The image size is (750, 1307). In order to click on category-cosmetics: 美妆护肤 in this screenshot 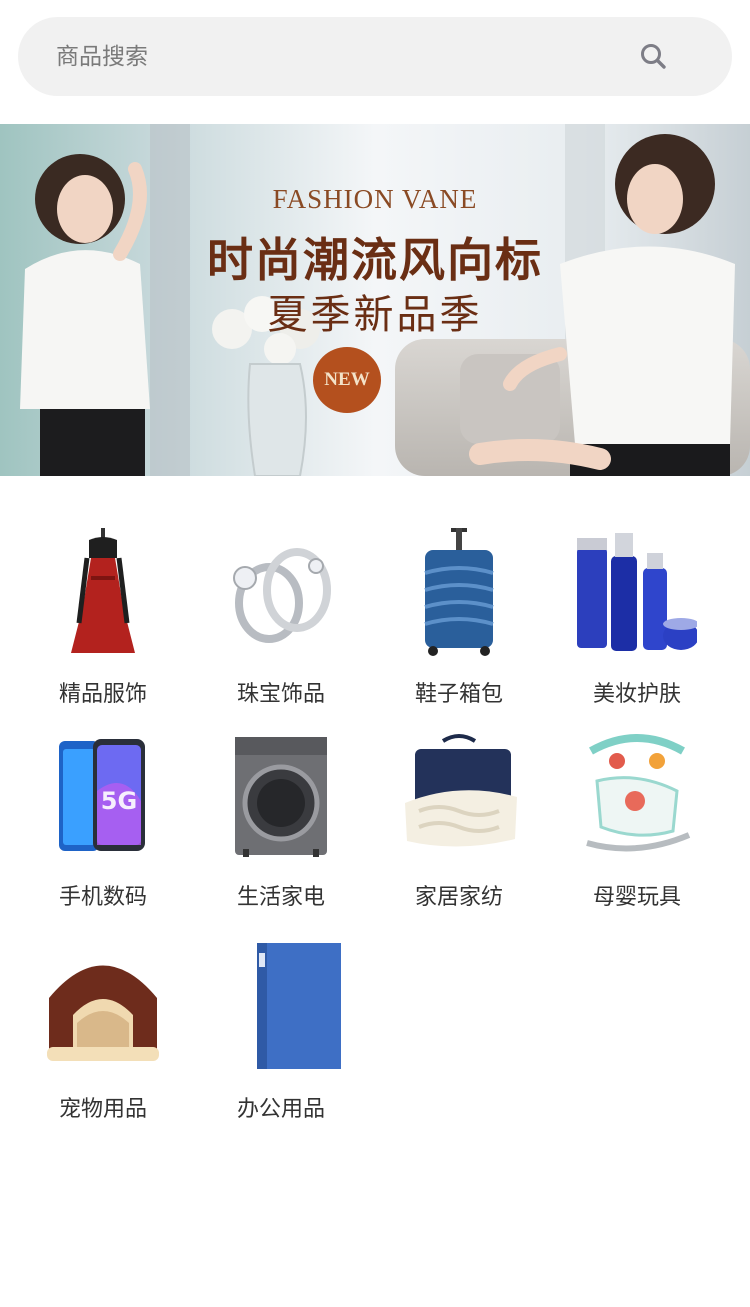, I will do `click(637, 628)`.